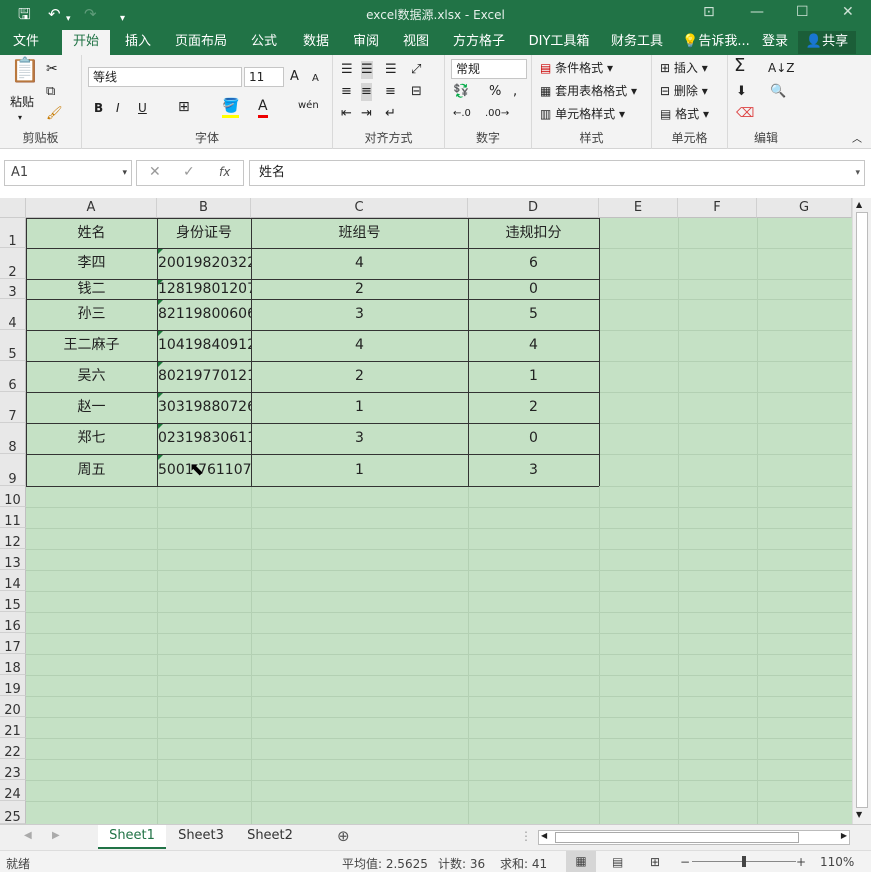 This screenshot has height=872, width=871. I want to click on column-header: A, so click(91, 208).